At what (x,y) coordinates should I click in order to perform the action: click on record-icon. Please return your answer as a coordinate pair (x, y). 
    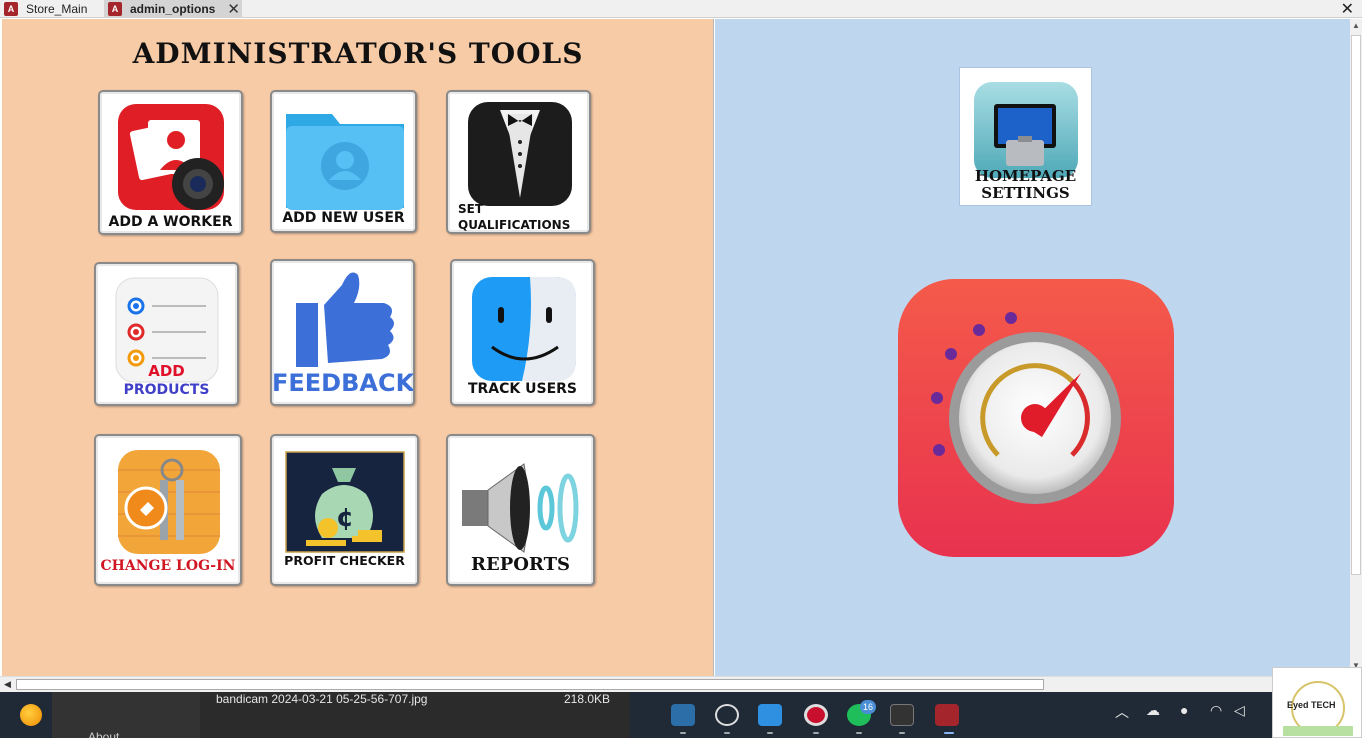
    Looking at the image, I should click on (816, 715).